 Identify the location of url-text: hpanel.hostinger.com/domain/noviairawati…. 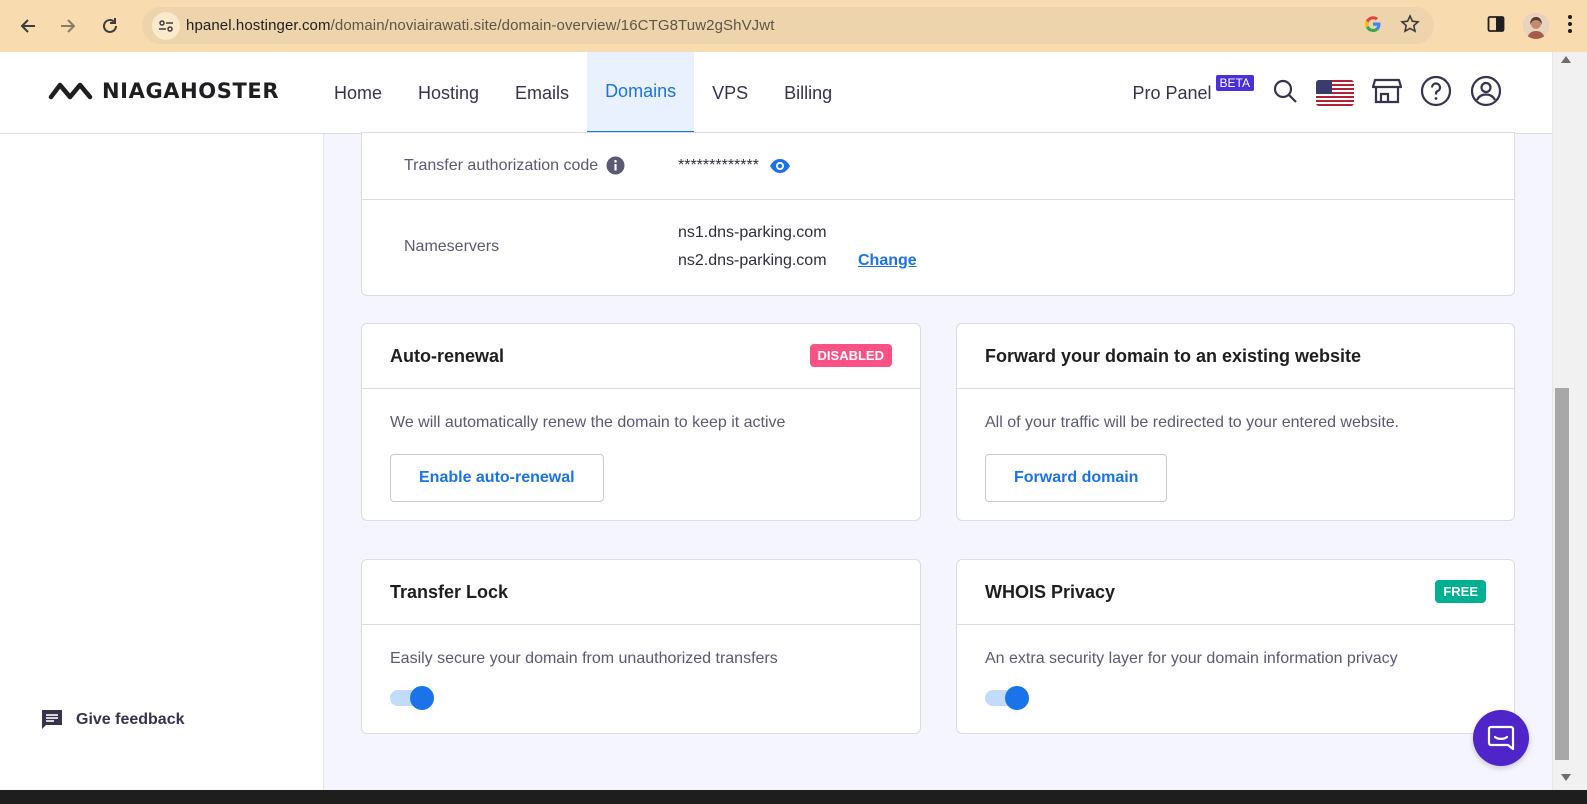
(480, 25).